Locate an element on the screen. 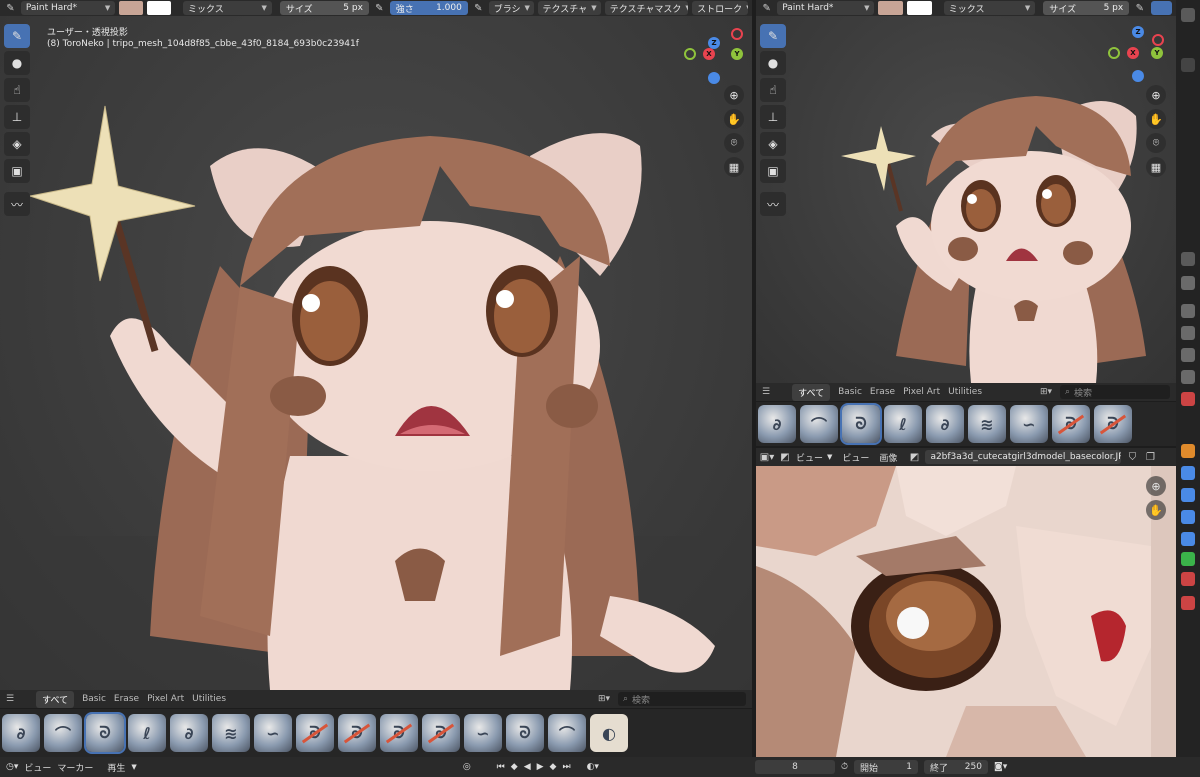 The image size is (1200, 777). menu-view: ビュー is located at coordinates (37, 767).